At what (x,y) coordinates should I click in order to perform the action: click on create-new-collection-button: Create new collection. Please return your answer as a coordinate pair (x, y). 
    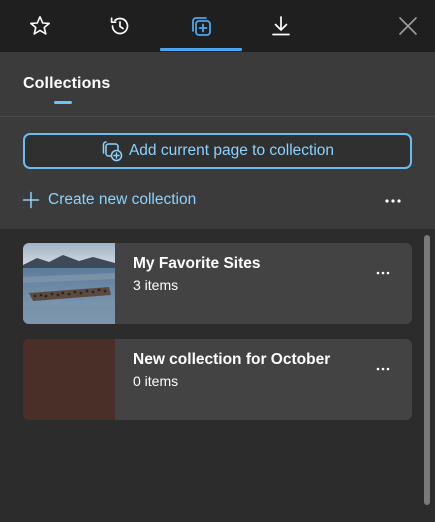
    Looking at the image, I should click on (109, 200).